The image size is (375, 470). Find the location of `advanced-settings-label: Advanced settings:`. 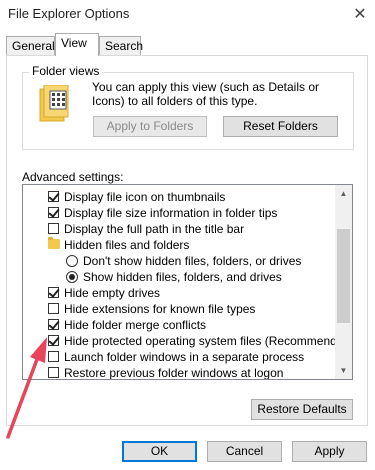

advanced-settings-label: Advanced settings: is located at coordinates (73, 177).